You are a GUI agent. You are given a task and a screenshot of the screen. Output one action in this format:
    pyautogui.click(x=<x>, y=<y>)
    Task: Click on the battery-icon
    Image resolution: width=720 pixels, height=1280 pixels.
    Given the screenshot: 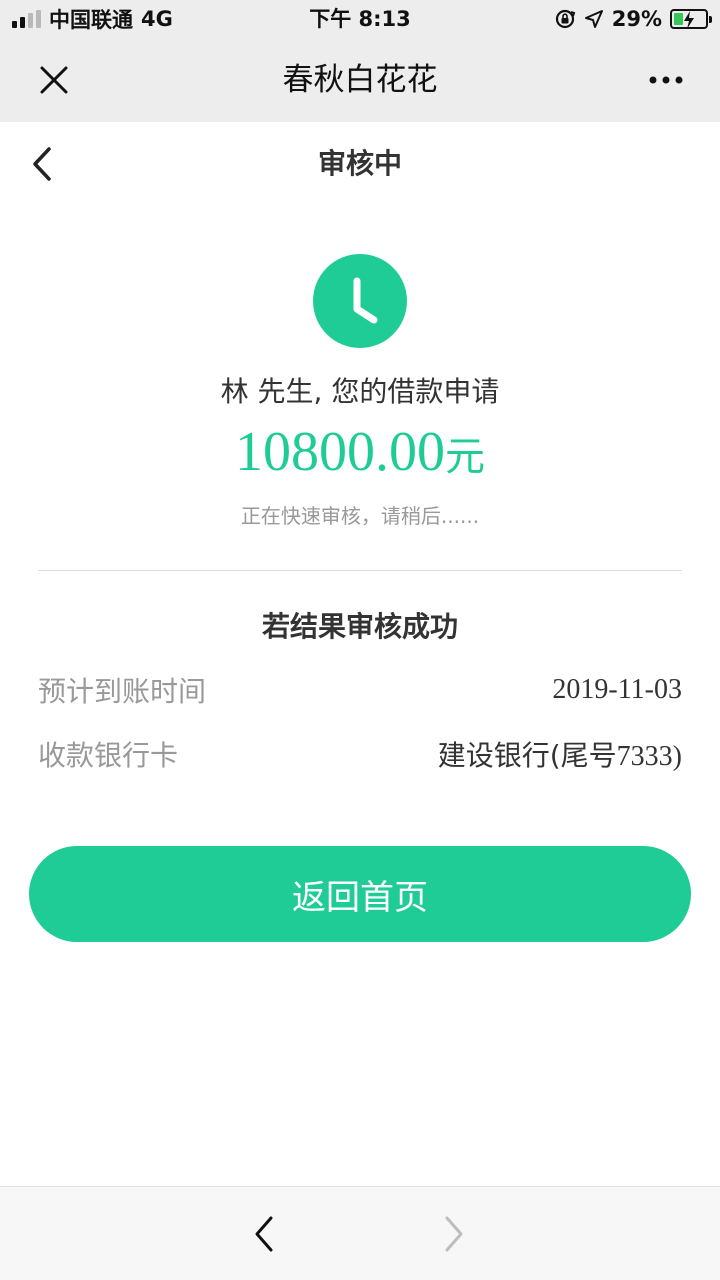 What is the action you would take?
    pyautogui.click(x=691, y=19)
    